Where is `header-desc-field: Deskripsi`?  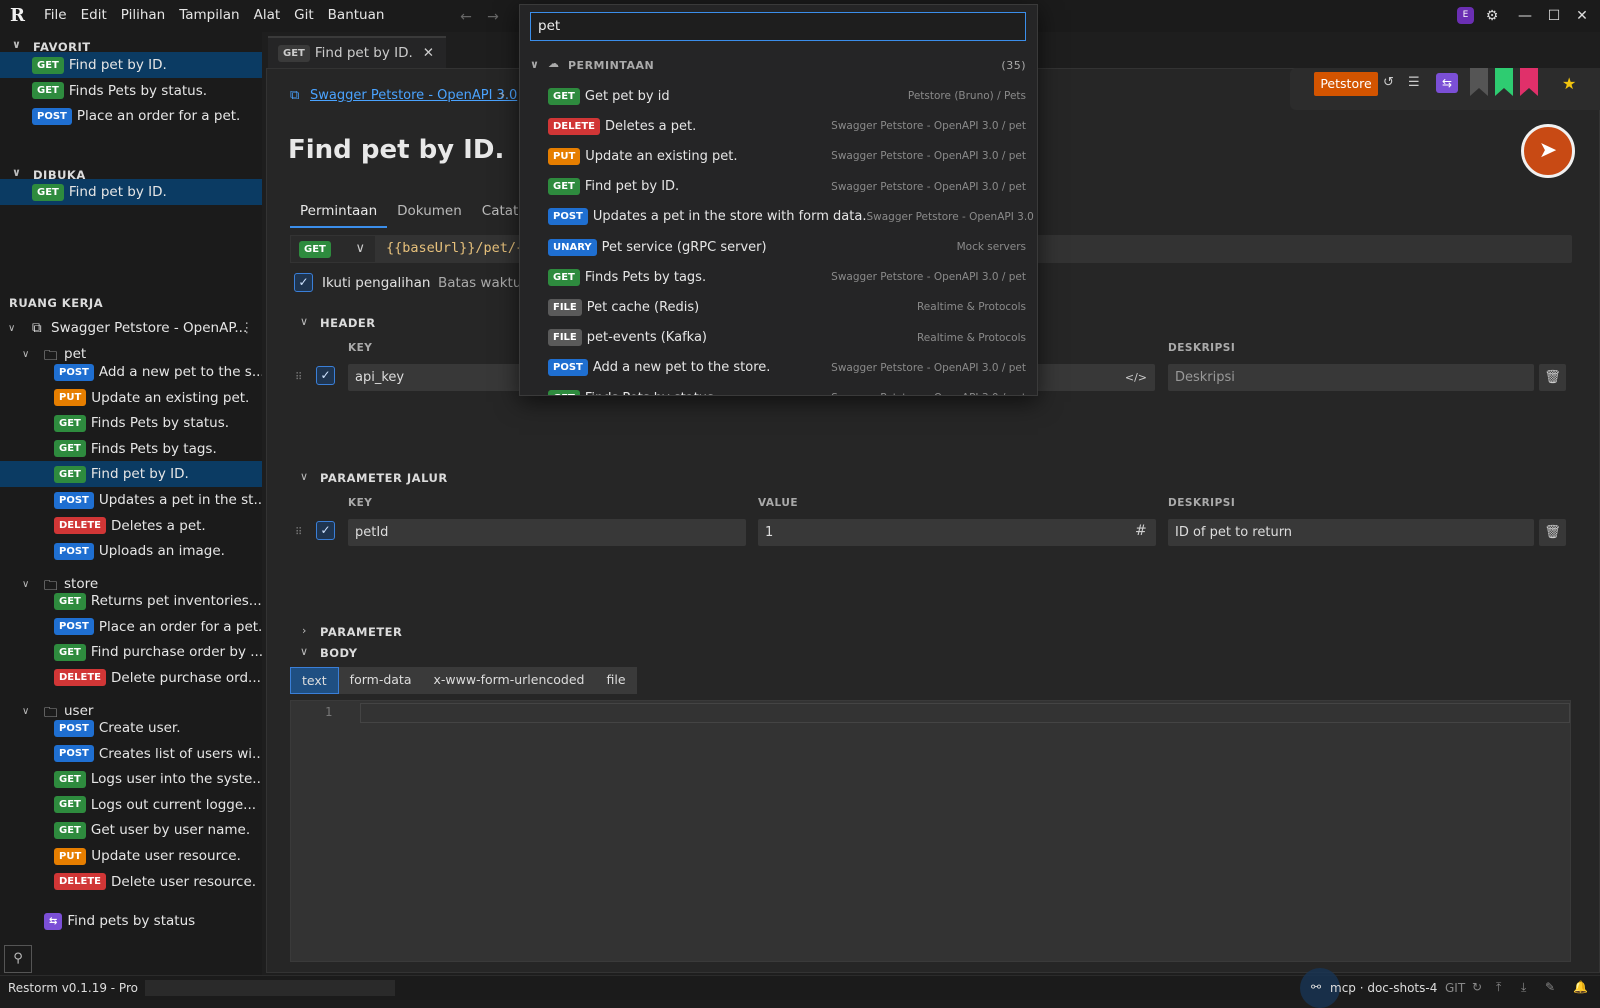 header-desc-field: Deskripsi is located at coordinates (1351, 377).